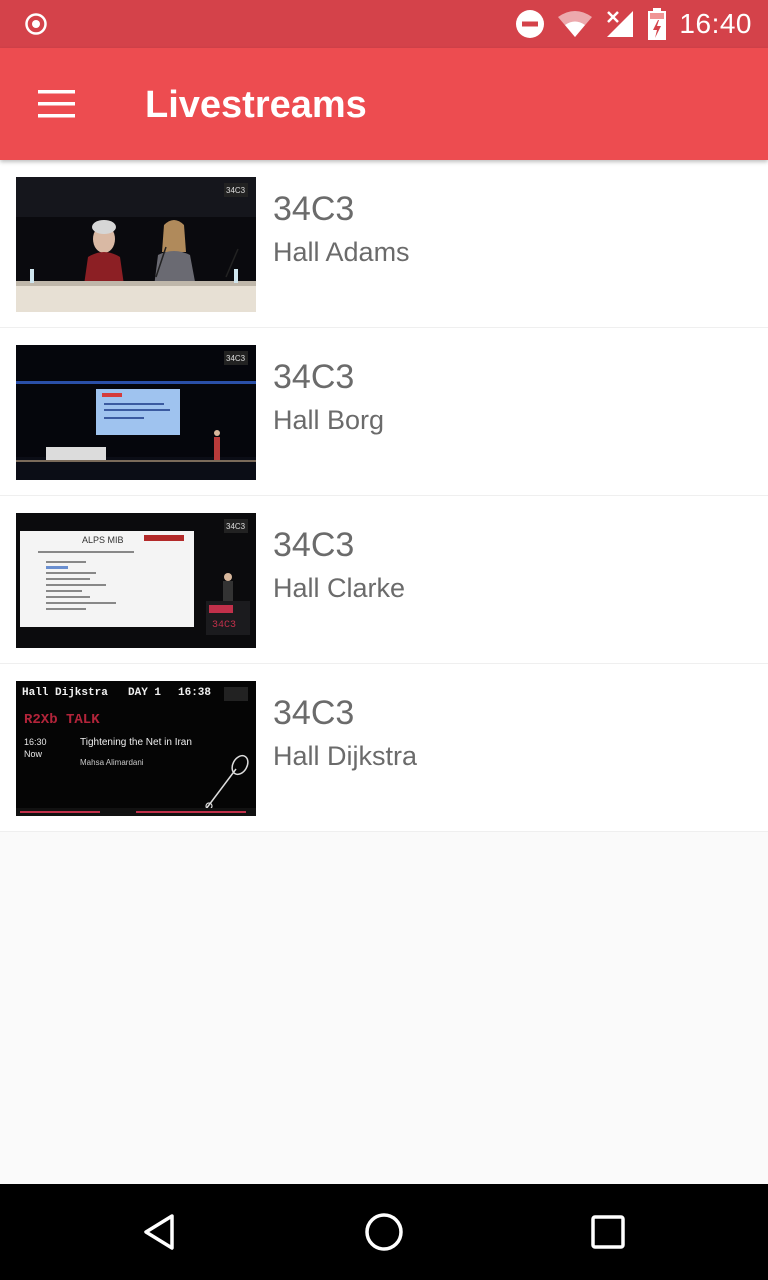 The image size is (768, 1280). Describe the element at coordinates (341, 252) in the screenshot. I see `stream-subtitle: Hall Adams` at that location.